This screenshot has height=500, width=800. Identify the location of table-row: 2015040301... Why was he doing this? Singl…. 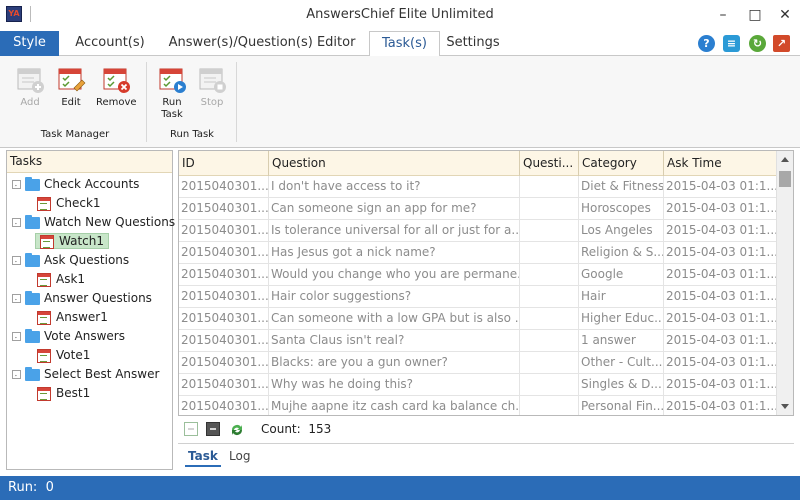
(478, 385).